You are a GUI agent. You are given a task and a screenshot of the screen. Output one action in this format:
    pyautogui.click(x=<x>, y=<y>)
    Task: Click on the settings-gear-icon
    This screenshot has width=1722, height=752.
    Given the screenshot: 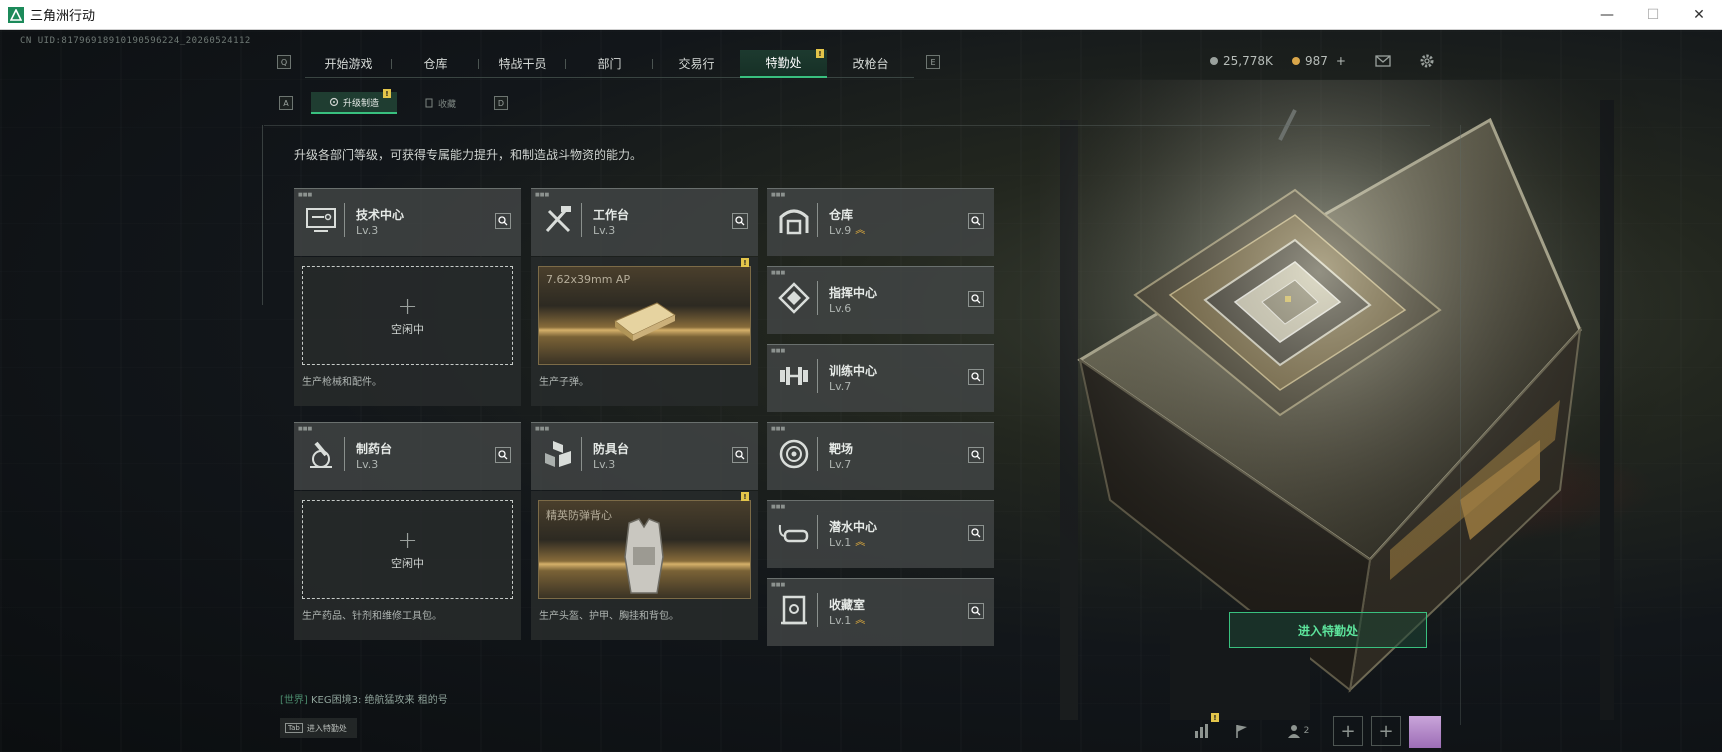 What is the action you would take?
    pyautogui.click(x=1427, y=61)
    